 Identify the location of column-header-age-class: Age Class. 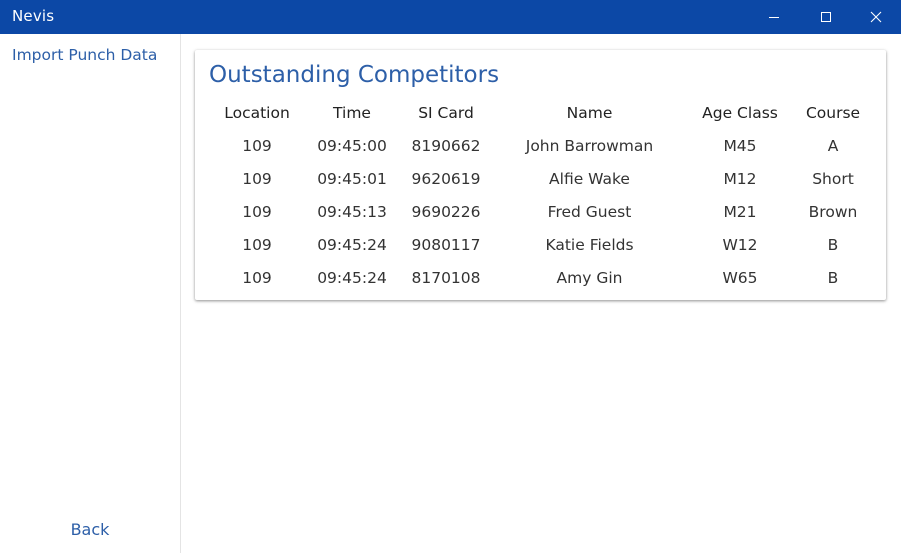
(740, 112).